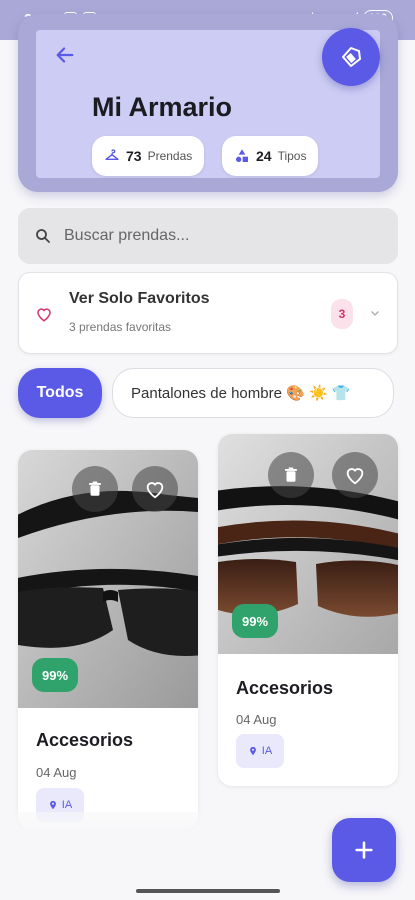 This screenshot has height=900, width=415. Describe the element at coordinates (264, 156) in the screenshot. I see `stat-count: 24` at that location.